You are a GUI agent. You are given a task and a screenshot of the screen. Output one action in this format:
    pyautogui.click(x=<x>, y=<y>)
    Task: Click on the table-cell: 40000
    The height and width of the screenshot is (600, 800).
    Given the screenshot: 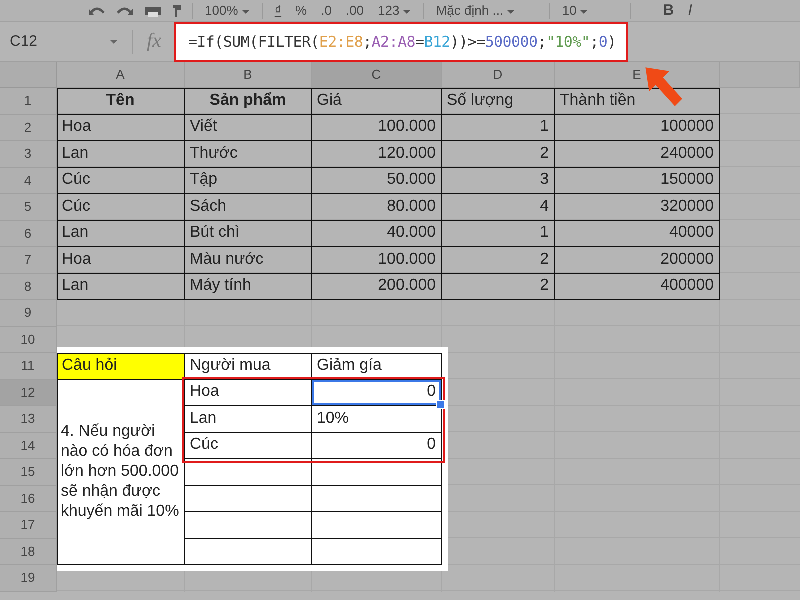 What is the action you would take?
    pyautogui.click(x=637, y=233)
    